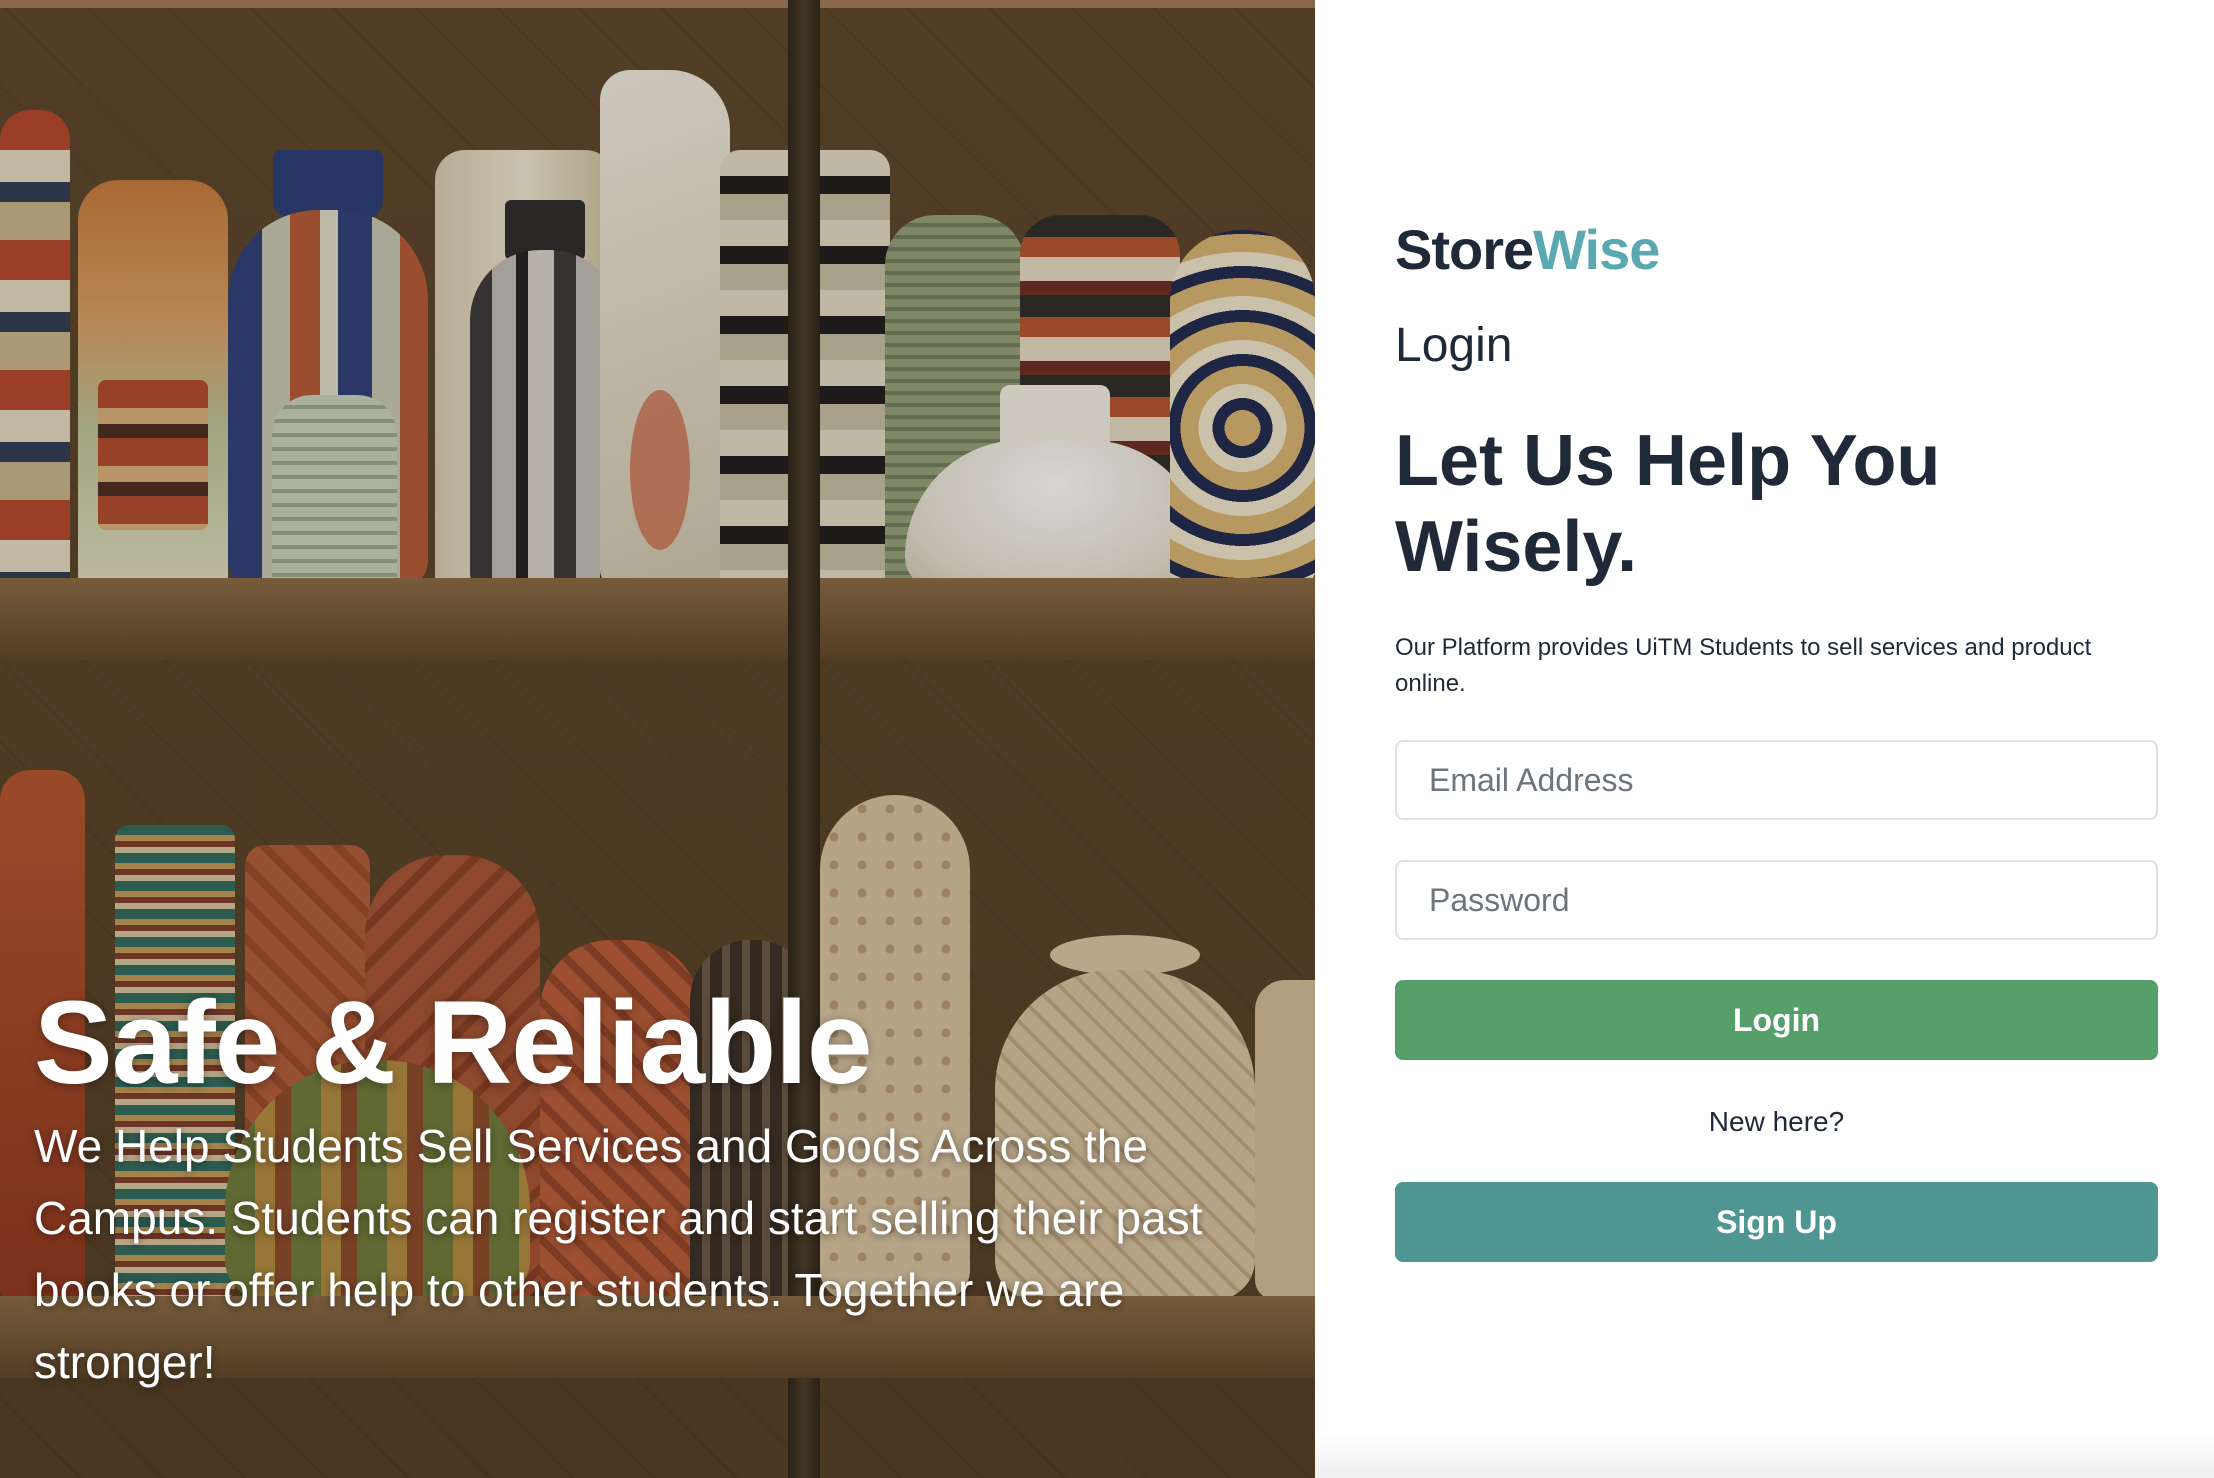 The height and width of the screenshot is (1478, 2214). What do you see at coordinates (1776, 1020) in the screenshot?
I see `login-button: Login` at bounding box center [1776, 1020].